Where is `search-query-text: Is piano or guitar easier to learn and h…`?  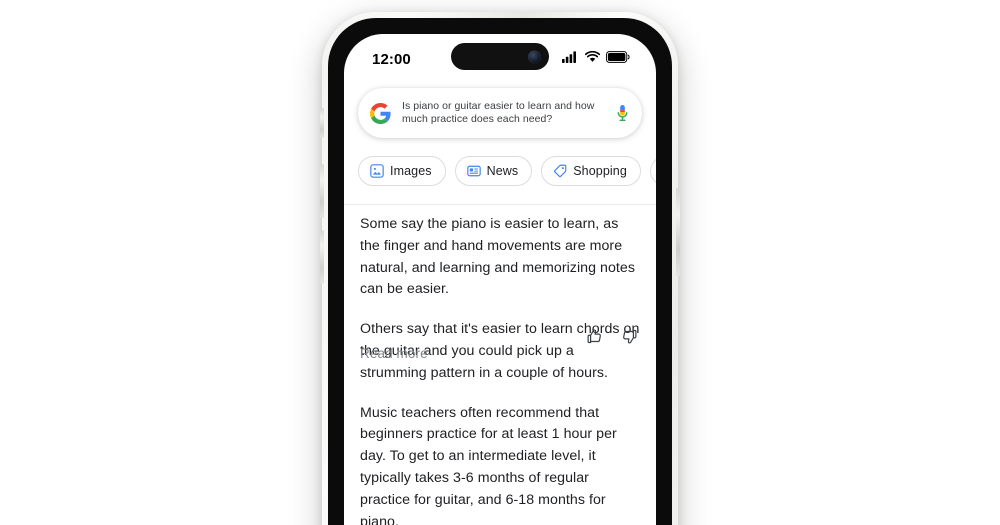 search-query-text: Is piano or guitar easier to learn and h… is located at coordinates (508, 113).